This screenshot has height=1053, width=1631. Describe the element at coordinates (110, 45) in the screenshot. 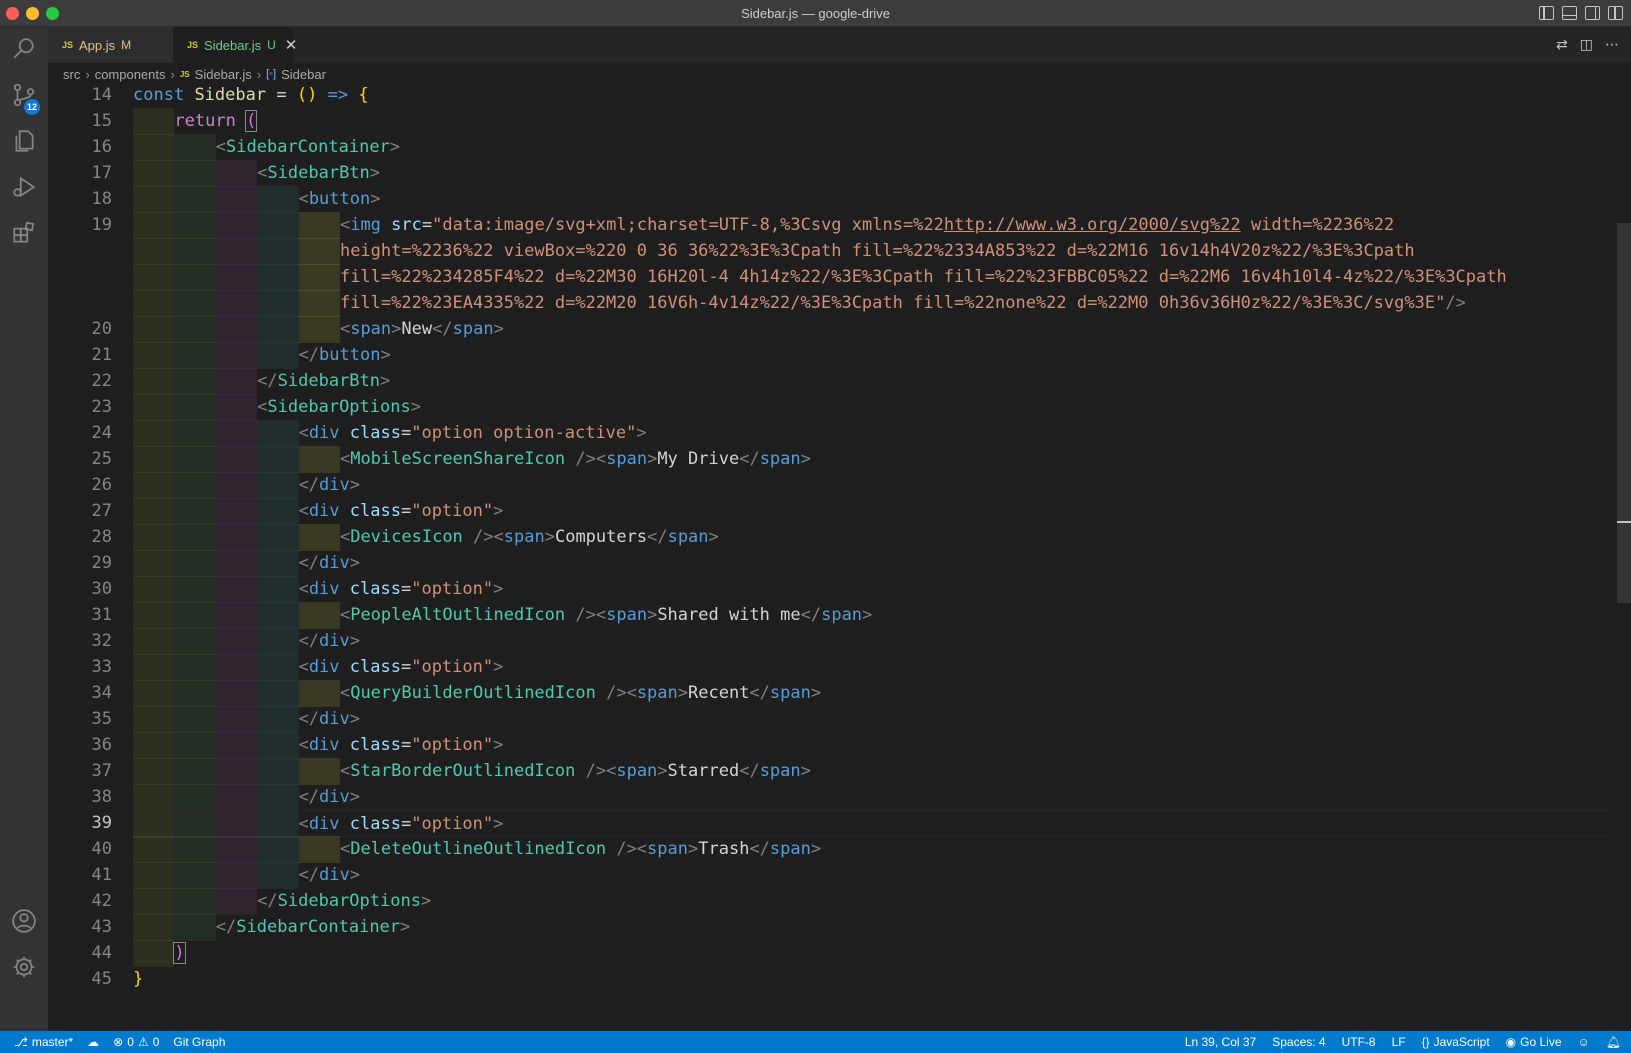

I see `tab-app-js: JS App.js M` at that location.